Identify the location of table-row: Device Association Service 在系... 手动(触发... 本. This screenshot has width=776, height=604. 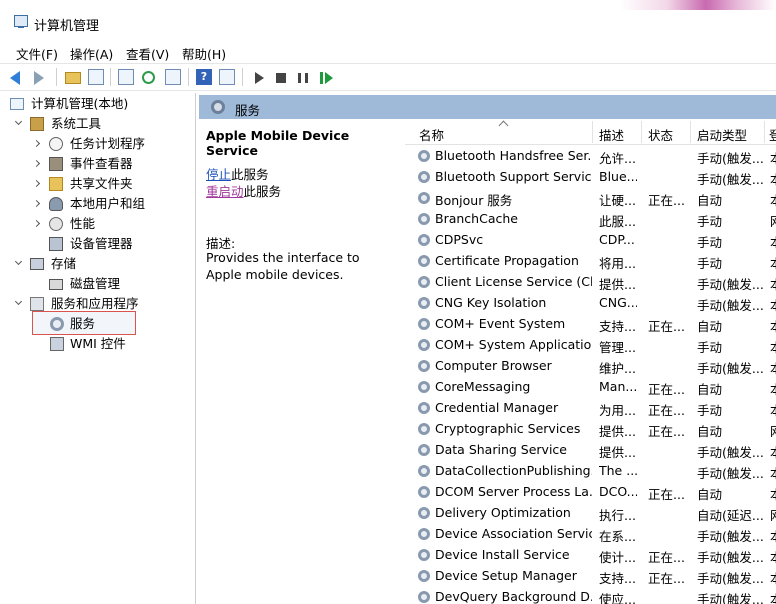
(590, 534).